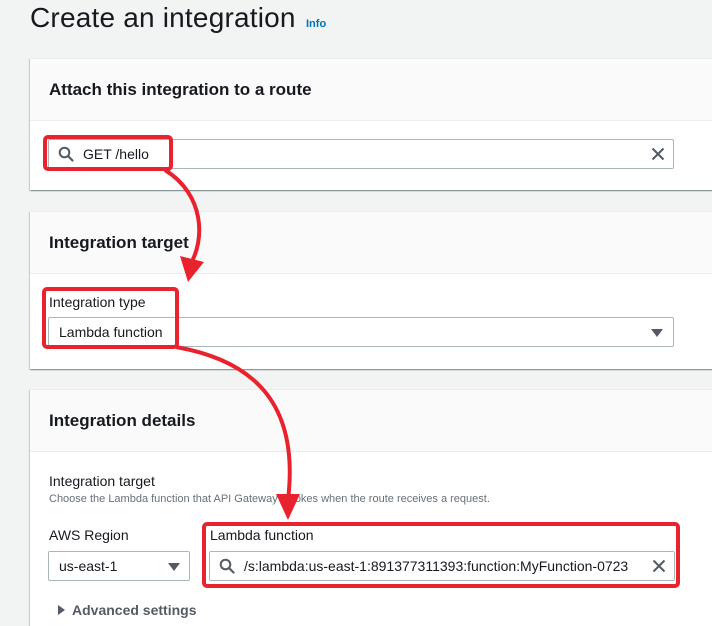 This screenshot has height=626, width=712. What do you see at coordinates (88, 566) in the screenshot?
I see `aws-region-value: us-east-1` at bounding box center [88, 566].